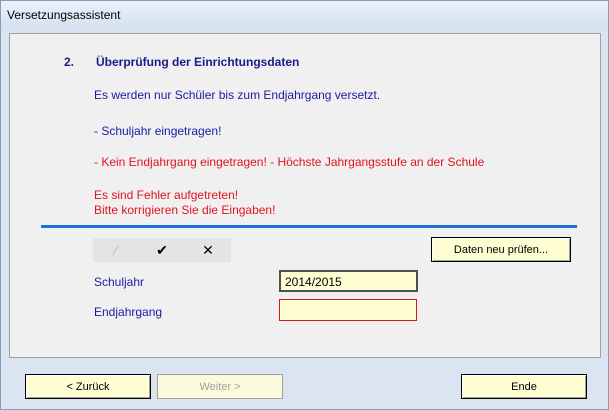  Describe the element at coordinates (208, 250) in the screenshot. I see `cancel-x-icon: ✕` at that location.